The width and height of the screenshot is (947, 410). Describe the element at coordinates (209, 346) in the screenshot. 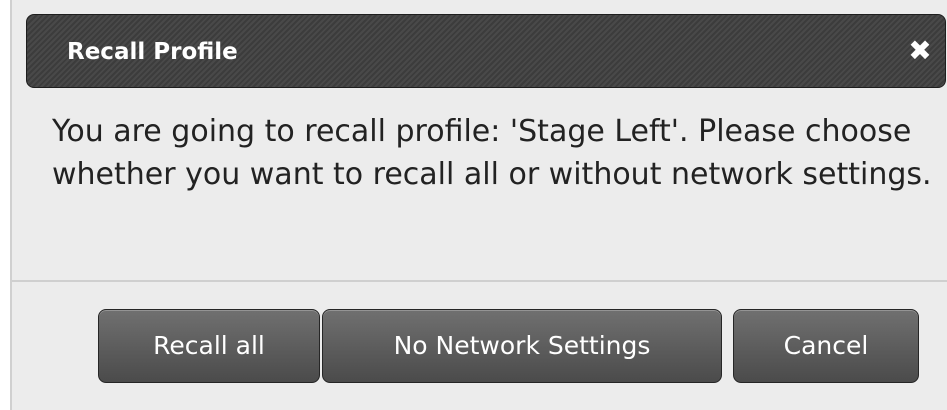

I see `recall-all-button: Recall all` at that location.